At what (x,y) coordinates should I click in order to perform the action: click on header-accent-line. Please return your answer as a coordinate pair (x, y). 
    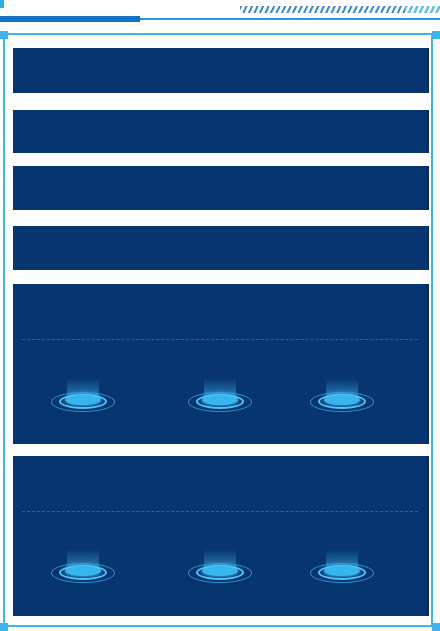
    Looking at the image, I should click on (70, 19).